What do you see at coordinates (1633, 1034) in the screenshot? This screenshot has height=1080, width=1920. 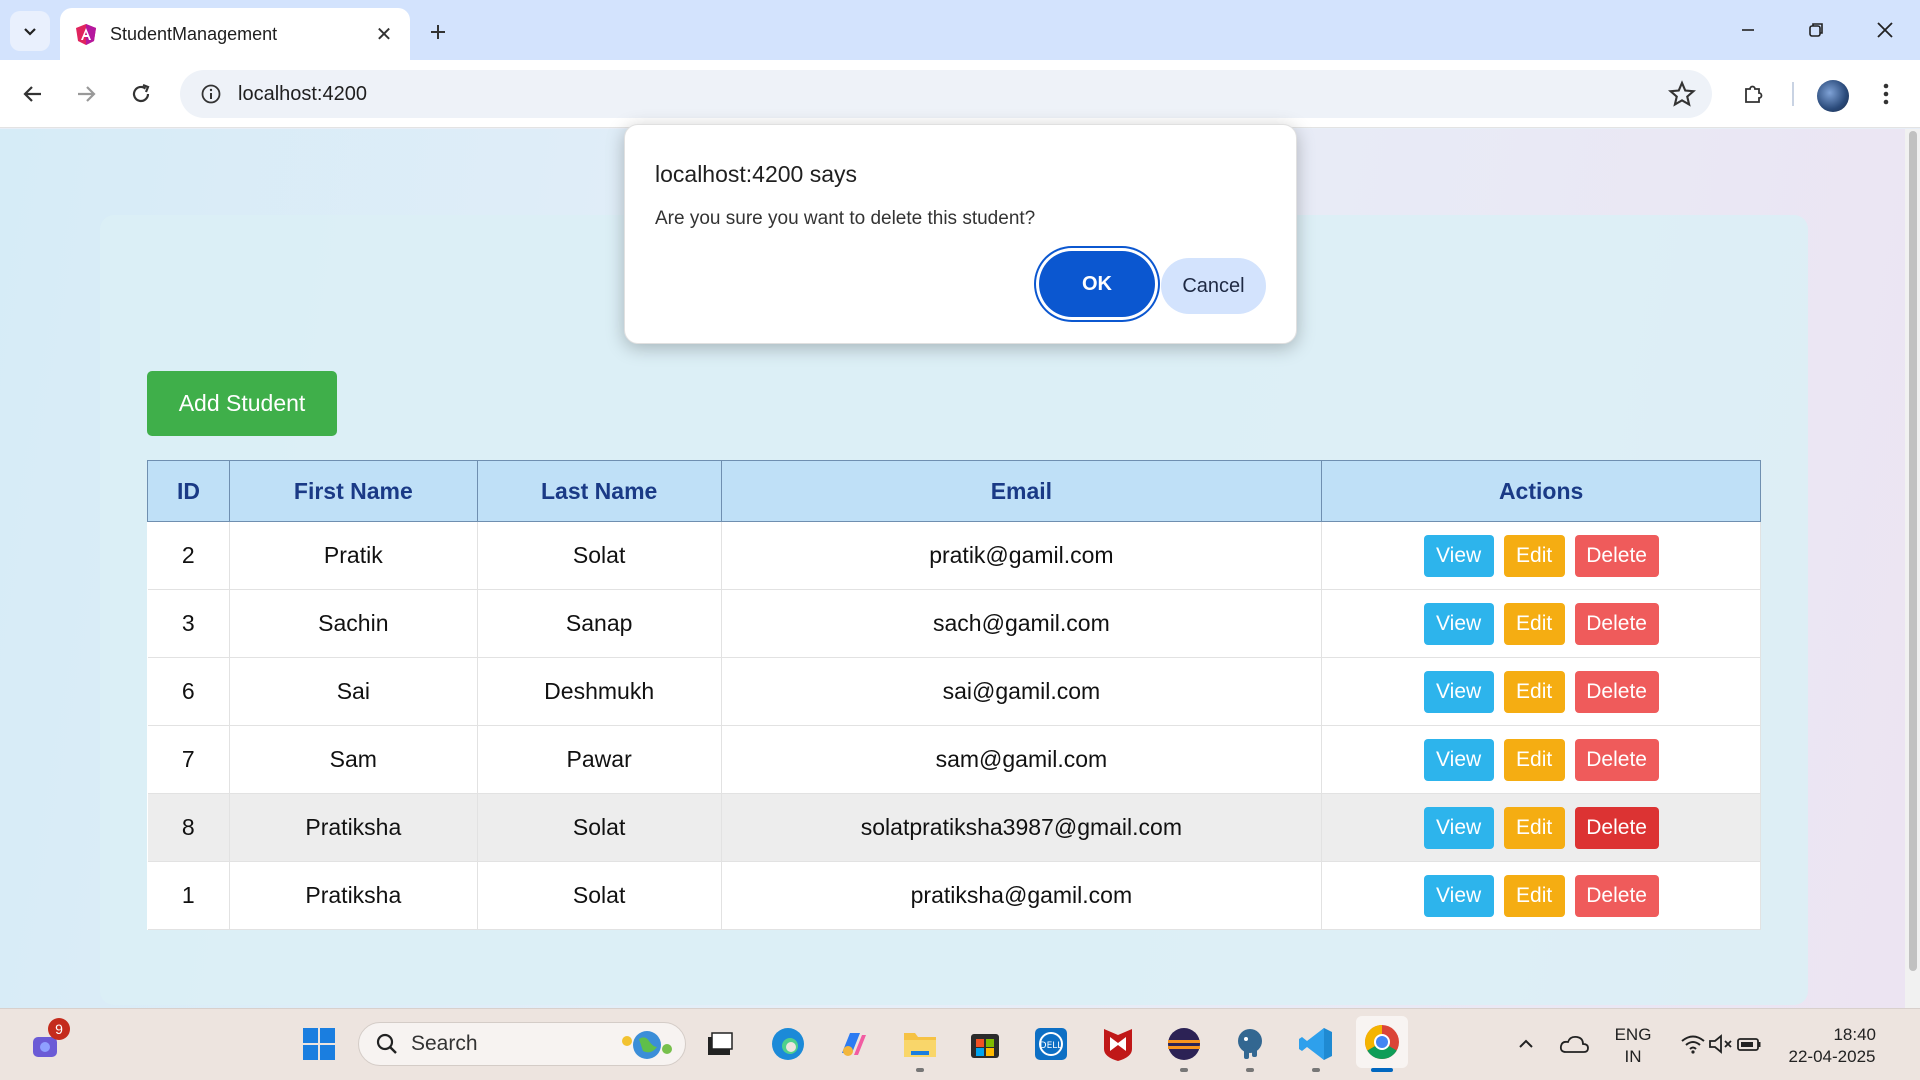 I see `language-text: ENG` at bounding box center [1633, 1034].